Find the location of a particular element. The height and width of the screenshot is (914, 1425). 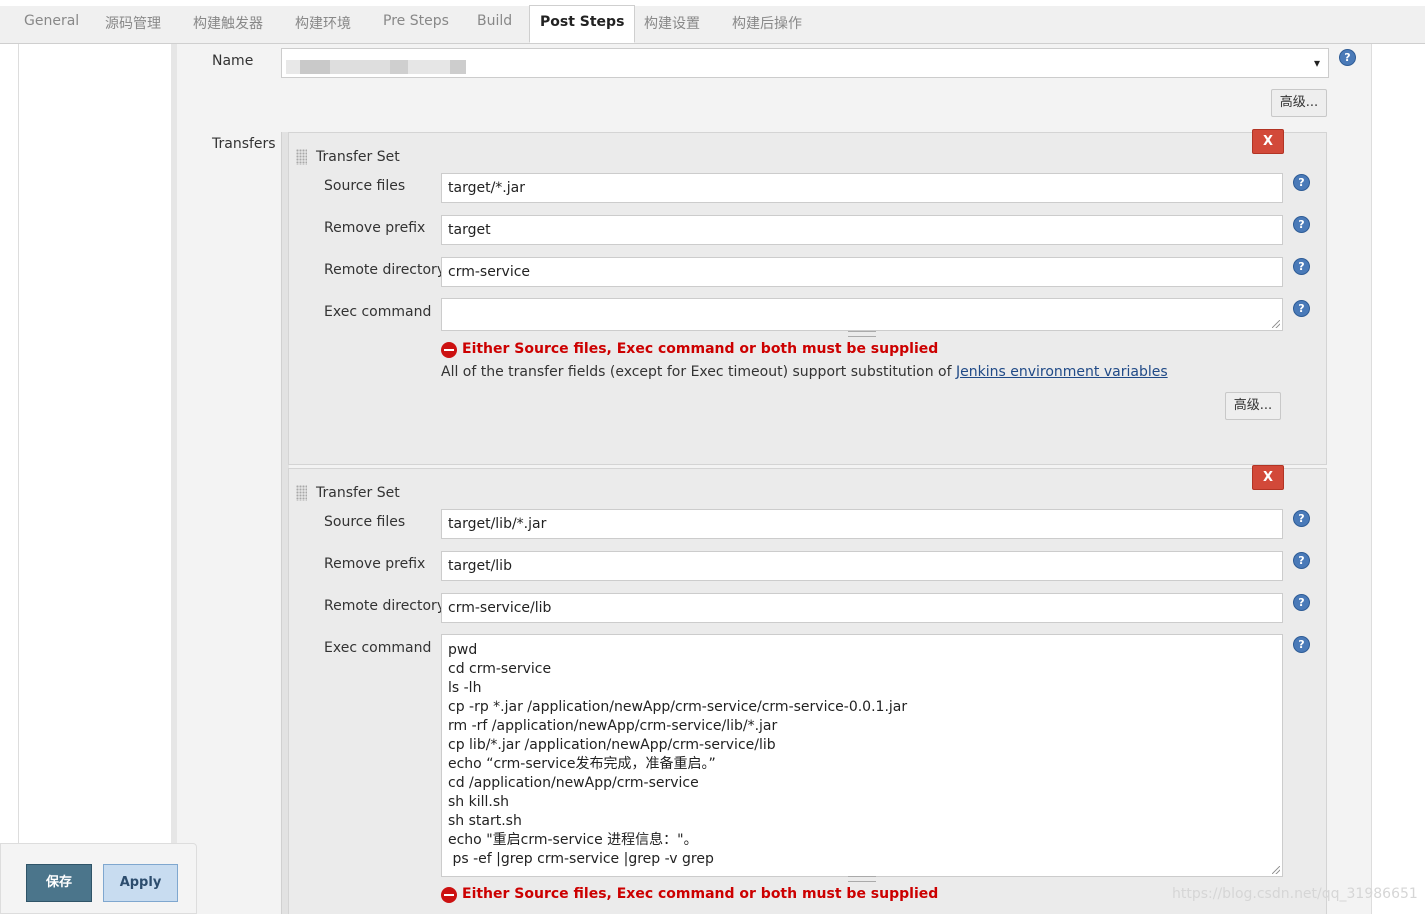

code-line: ls -lh is located at coordinates (465, 688).